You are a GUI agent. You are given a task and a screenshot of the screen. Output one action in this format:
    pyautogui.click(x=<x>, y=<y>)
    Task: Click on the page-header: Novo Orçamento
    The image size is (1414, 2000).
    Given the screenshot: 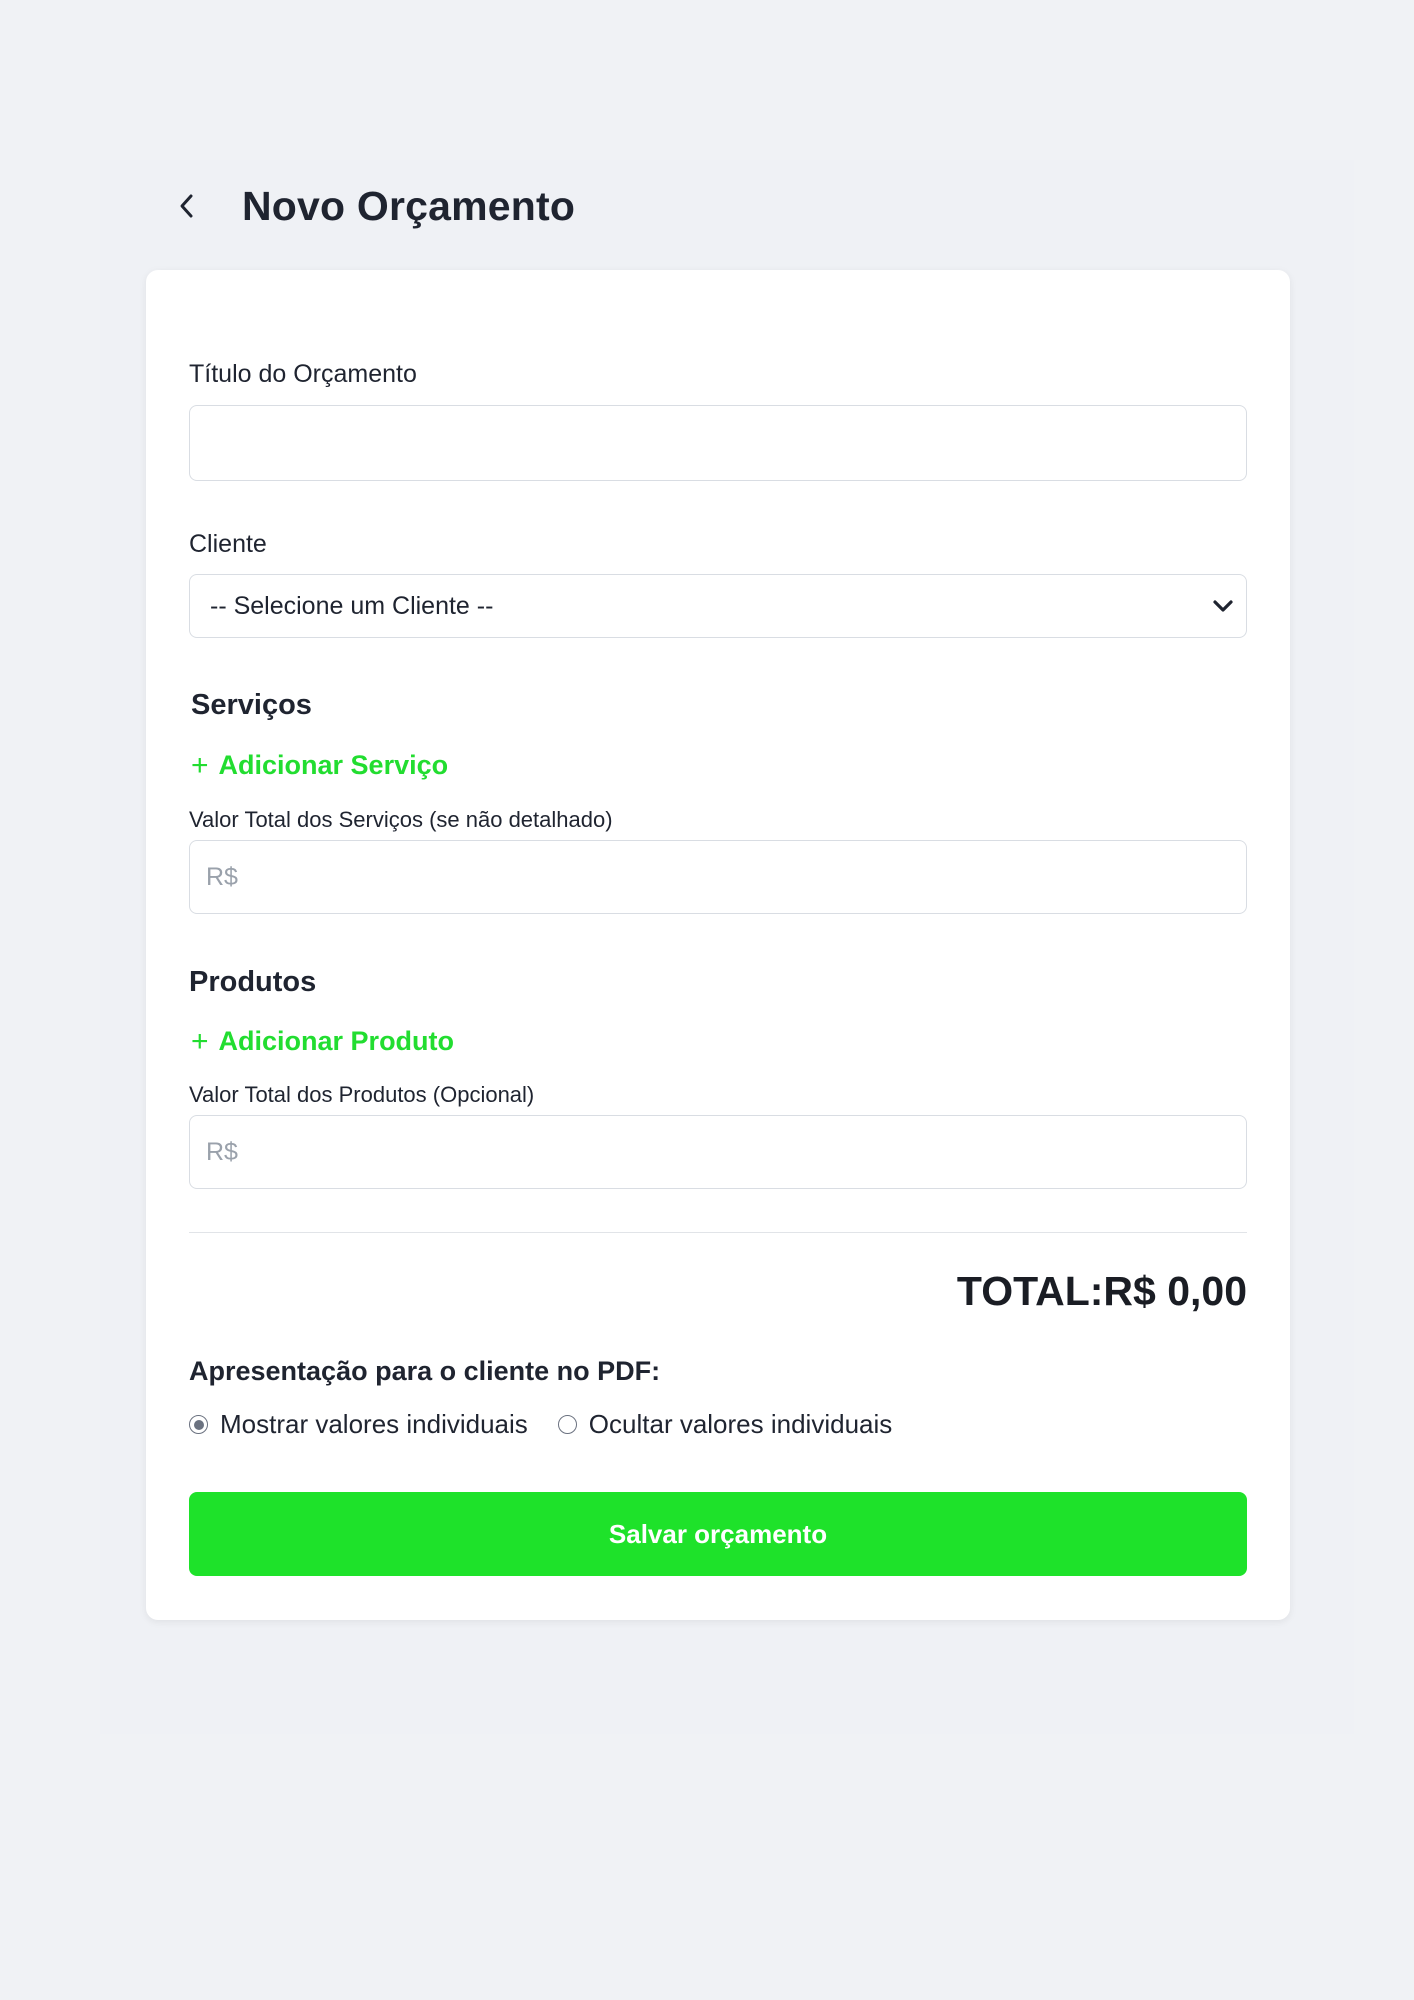 What is the action you would take?
    pyautogui.click(x=371, y=206)
    